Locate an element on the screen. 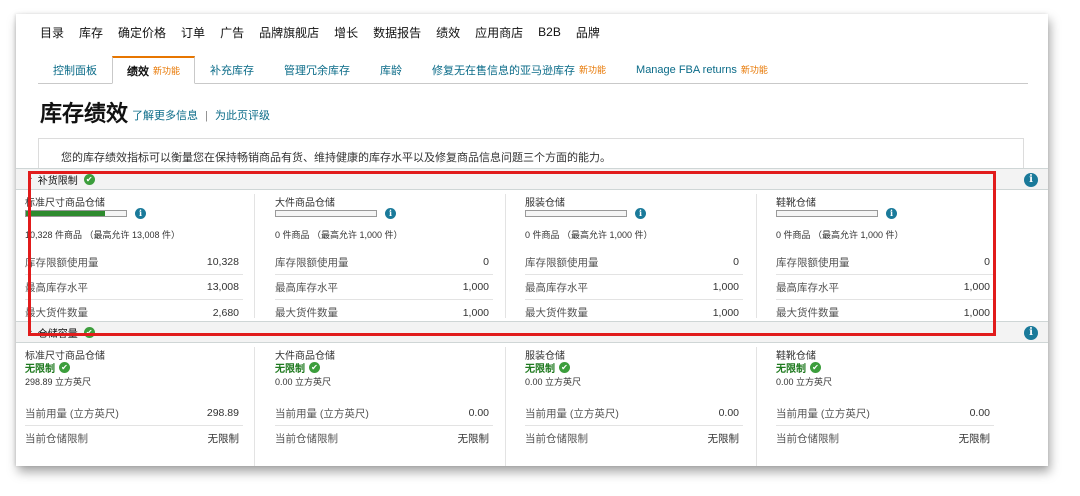  nav-item-performance: 绩效 is located at coordinates (448, 32).